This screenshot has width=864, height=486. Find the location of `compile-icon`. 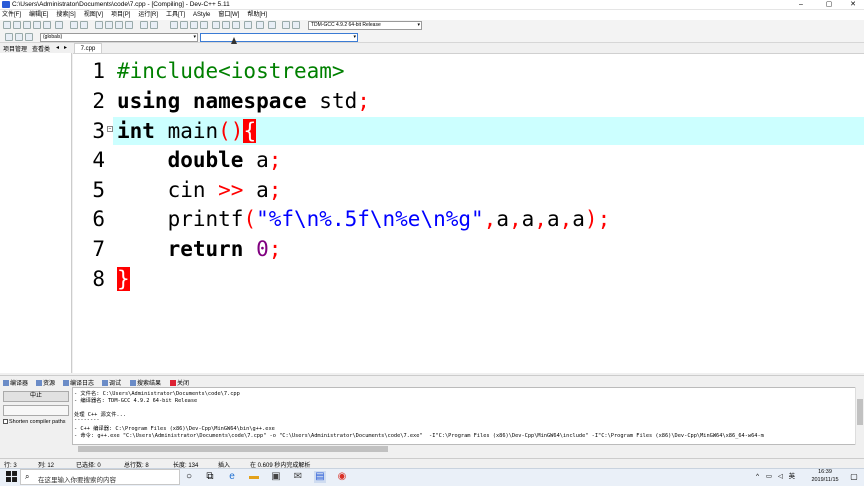

compile-icon is located at coordinates (174, 25).